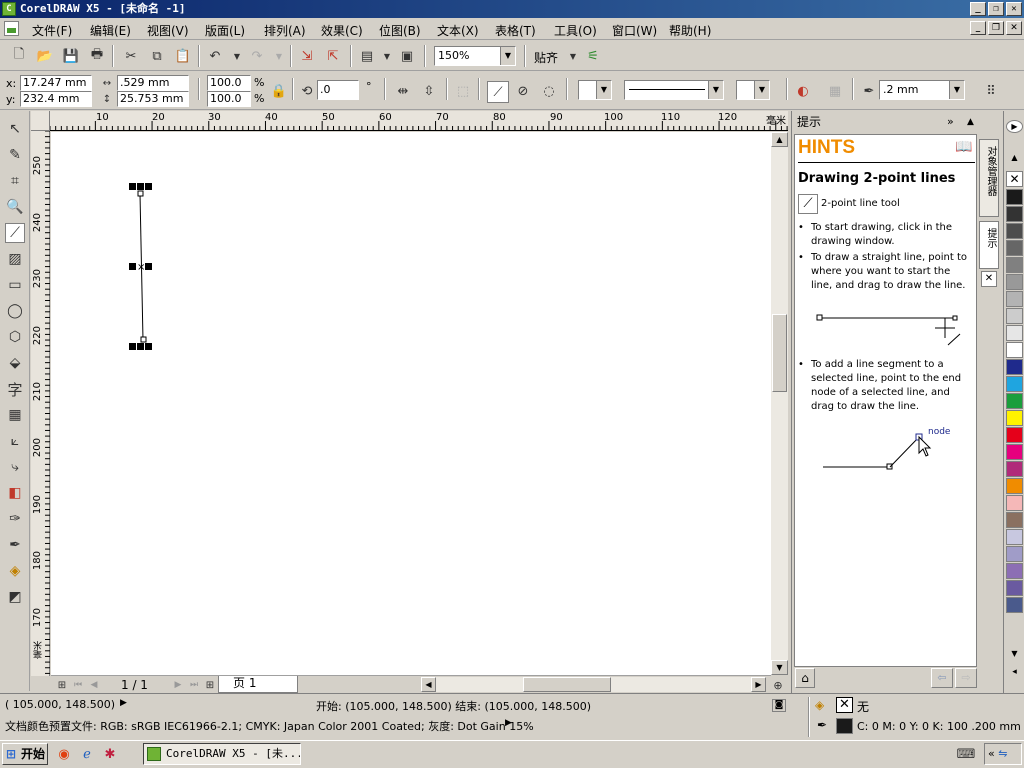  Describe the element at coordinates (403, 91) in the screenshot. I see `mirror-horizontal-icon: ⇹` at that location.